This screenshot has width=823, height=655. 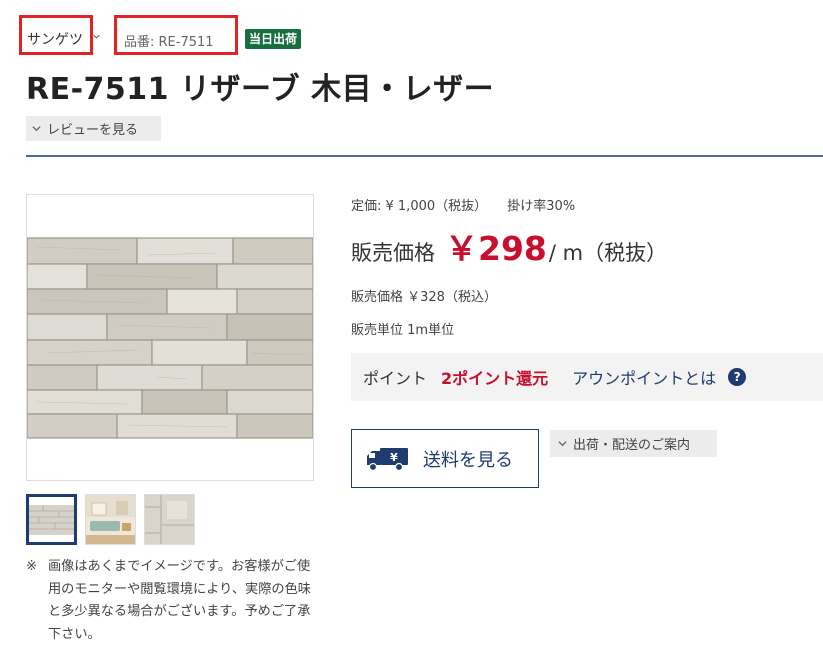 I want to click on product-code: 品番: RE-7511, so click(x=169, y=42).